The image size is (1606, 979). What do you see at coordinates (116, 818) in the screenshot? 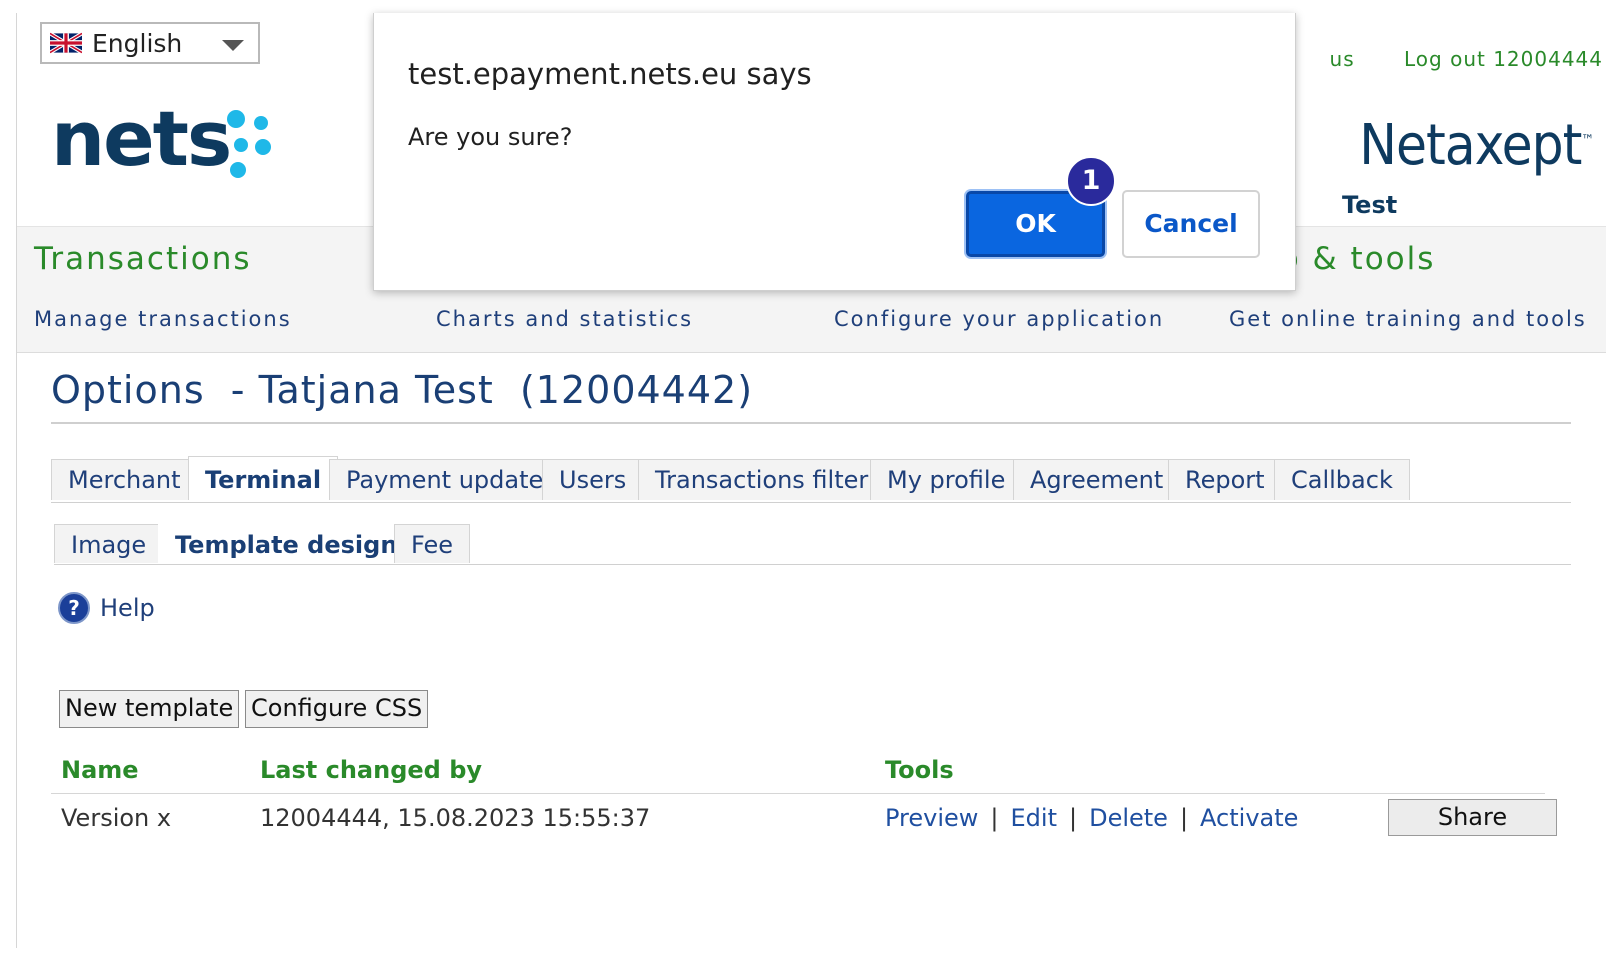
I see `row-name: Version x` at bounding box center [116, 818].